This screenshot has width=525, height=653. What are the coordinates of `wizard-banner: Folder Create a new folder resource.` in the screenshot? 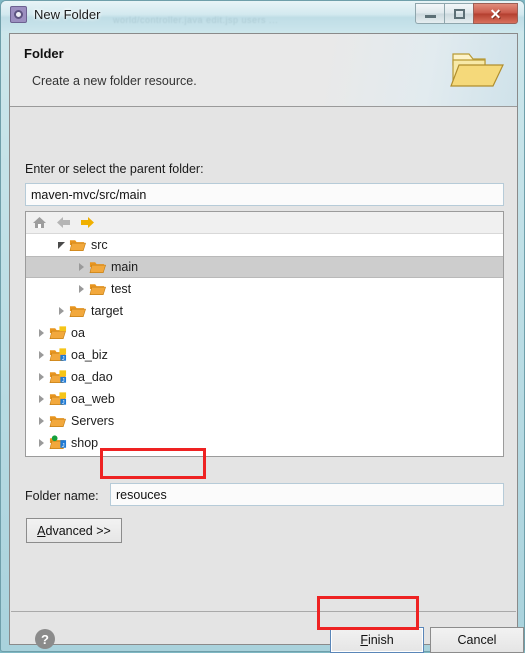 It's located at (263, 70).